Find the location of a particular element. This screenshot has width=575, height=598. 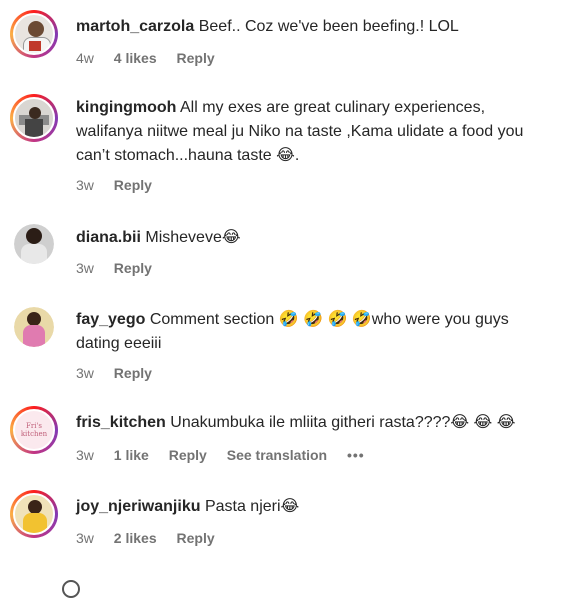

comment-text: diana.bii Misheveve😂 is located at coordinates (316, 238).